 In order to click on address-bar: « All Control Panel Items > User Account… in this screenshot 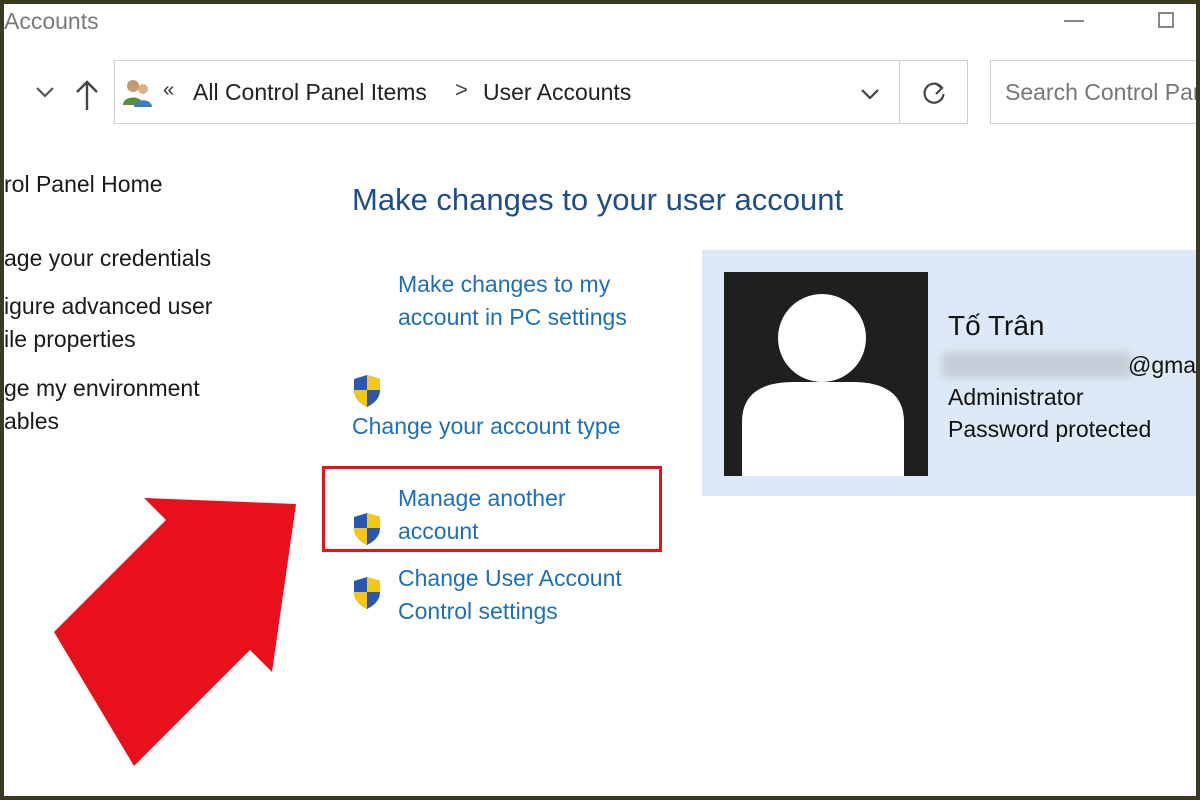, I will do `click(507, 92)`.